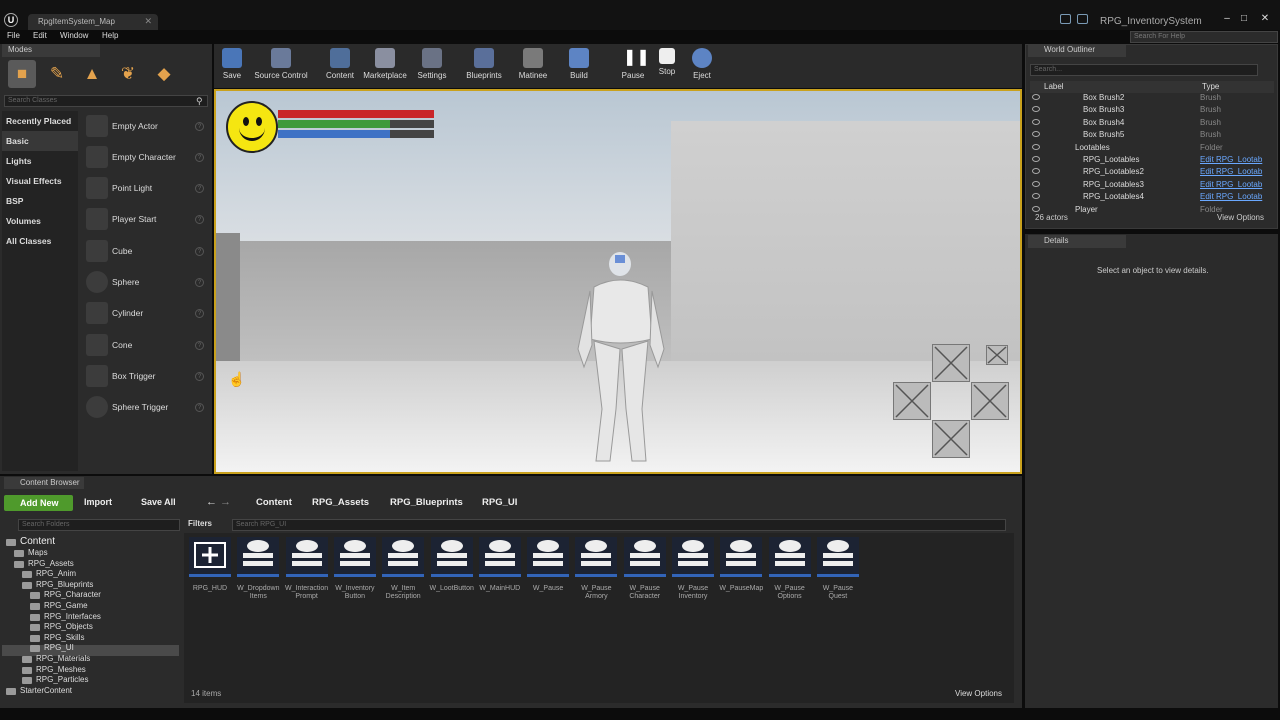 The height and width of the screenshot is (720, 1280). What do you see at coordinates (38, 503) in the screenshot?
I see `add-new-button: Add New` at bounding box center [38, 503].